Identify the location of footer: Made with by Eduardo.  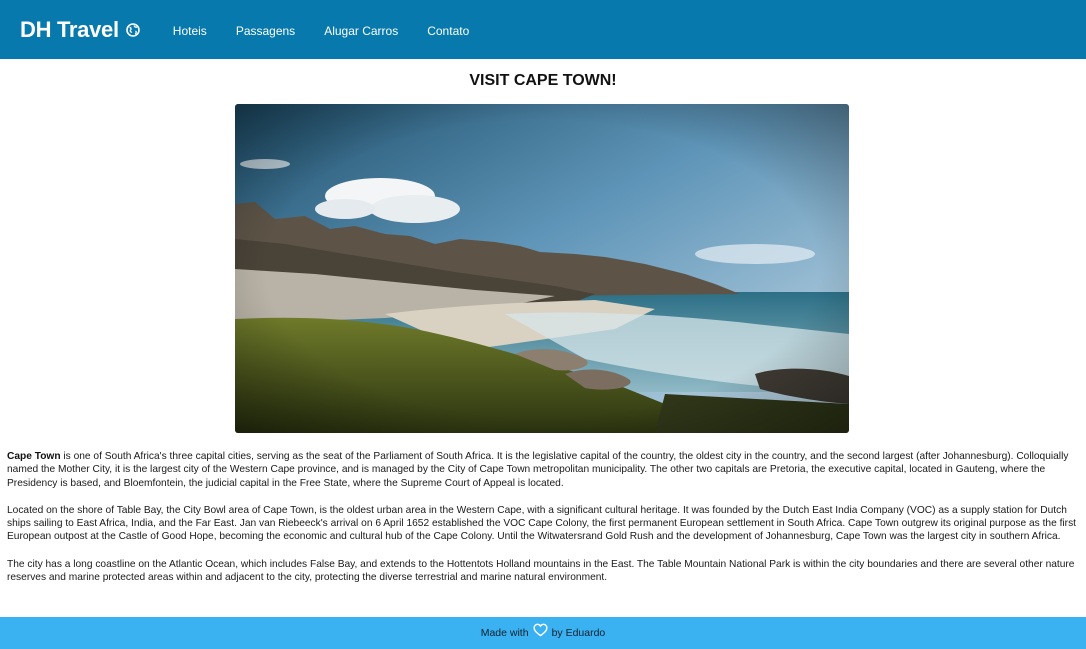
(543, 633).